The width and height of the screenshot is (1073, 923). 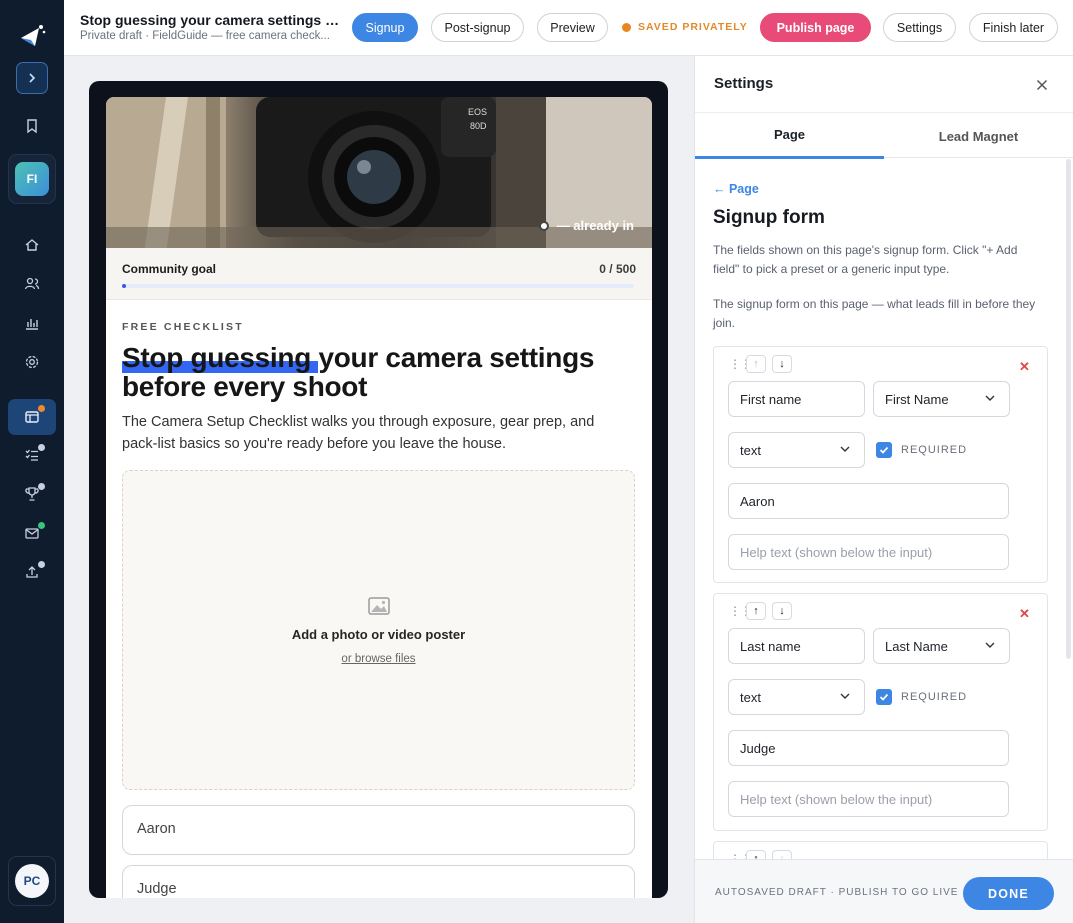 I want to click on goal-progress-fill, so click(x=124, y=286).